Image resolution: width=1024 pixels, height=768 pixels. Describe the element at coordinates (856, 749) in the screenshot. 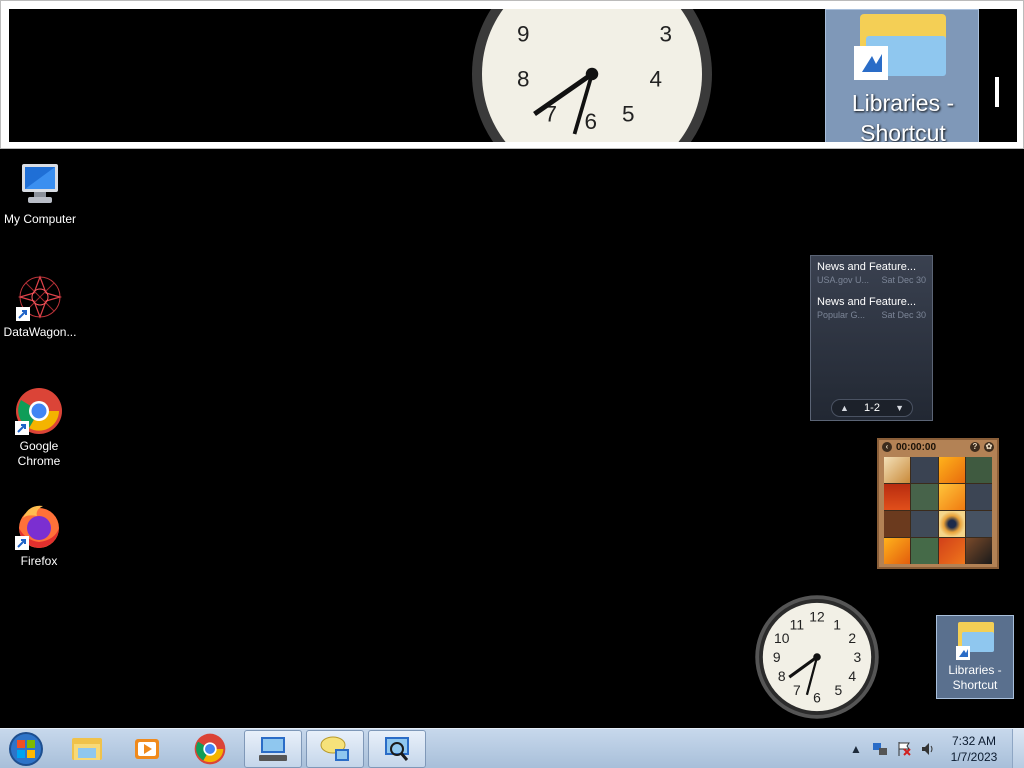

I see `show-hidden-icons-icon: ▲` at that location.